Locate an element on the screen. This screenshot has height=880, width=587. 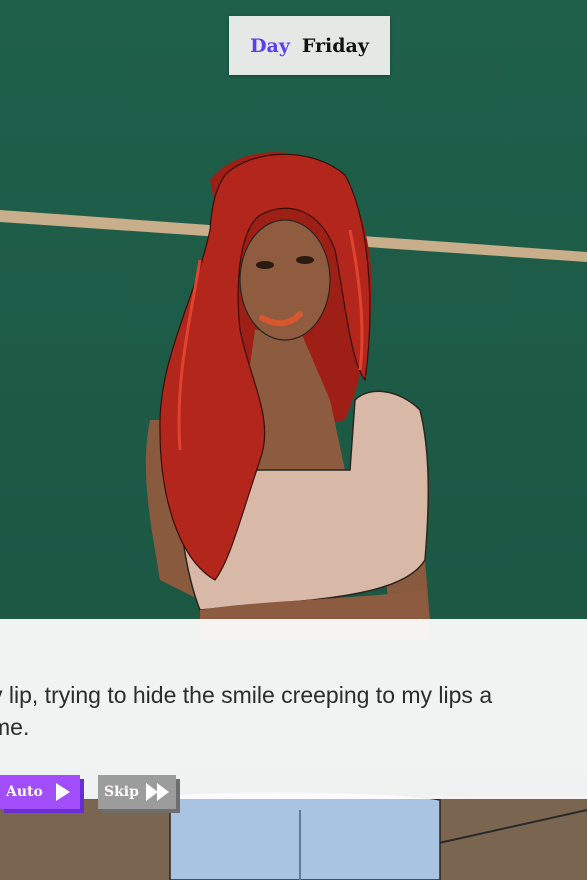
day-label: Day is located at coordinates (270, 45).